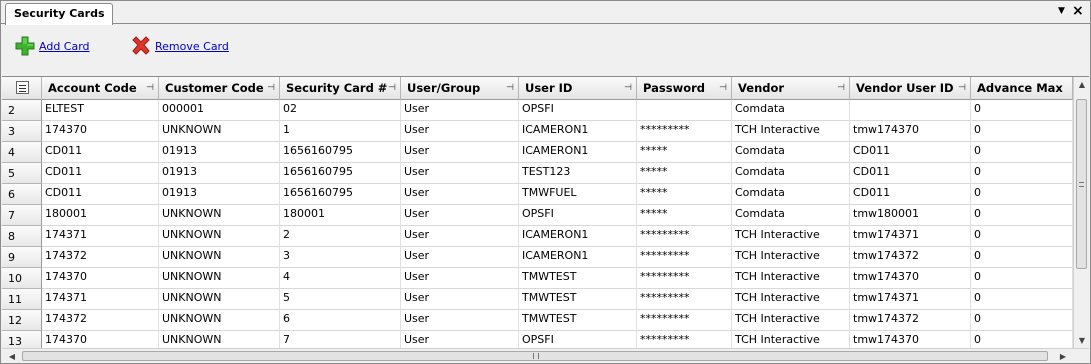 The image size is (1091, 364). What do you see at coordinates (340, 299) in the screenshot?
I see `table-cell: 5` at bounding box center [340, 299].